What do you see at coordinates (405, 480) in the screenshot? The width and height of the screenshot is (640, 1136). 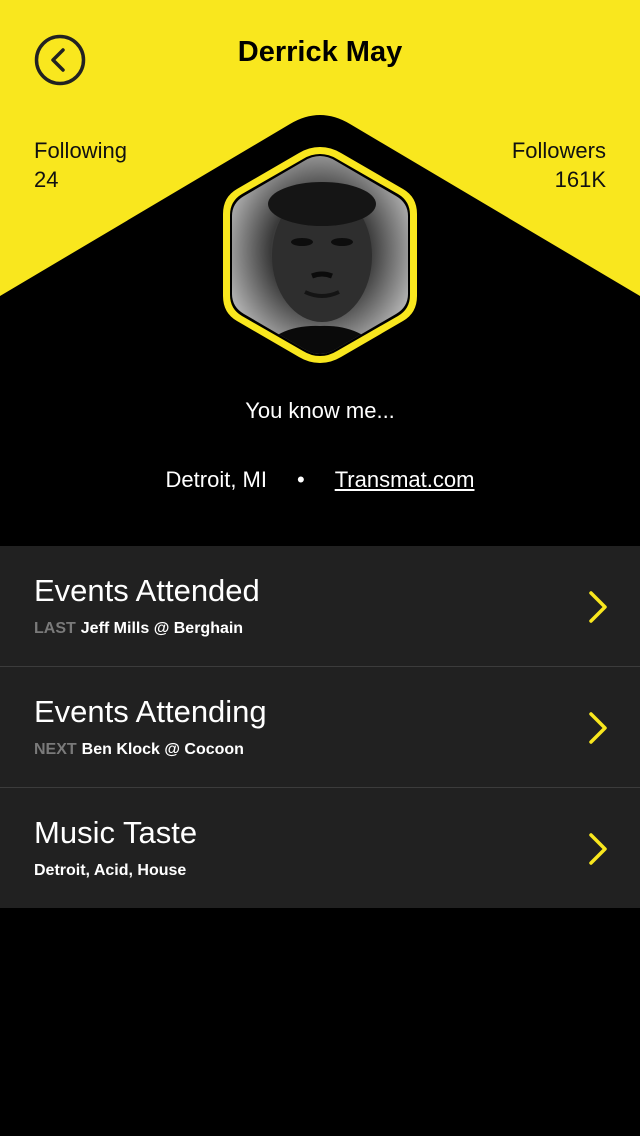 I see `website-link: Transmat.com` at bounding box center [405, 480].